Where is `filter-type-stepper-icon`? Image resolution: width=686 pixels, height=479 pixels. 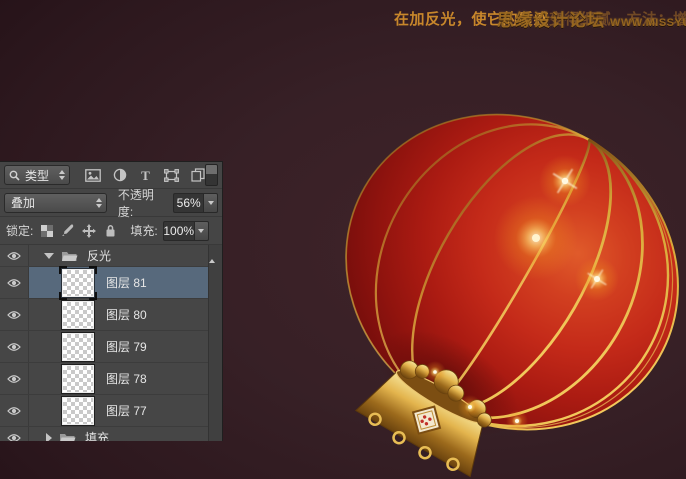 filter-type-stepper-icon is located at coordinates (60, 175).